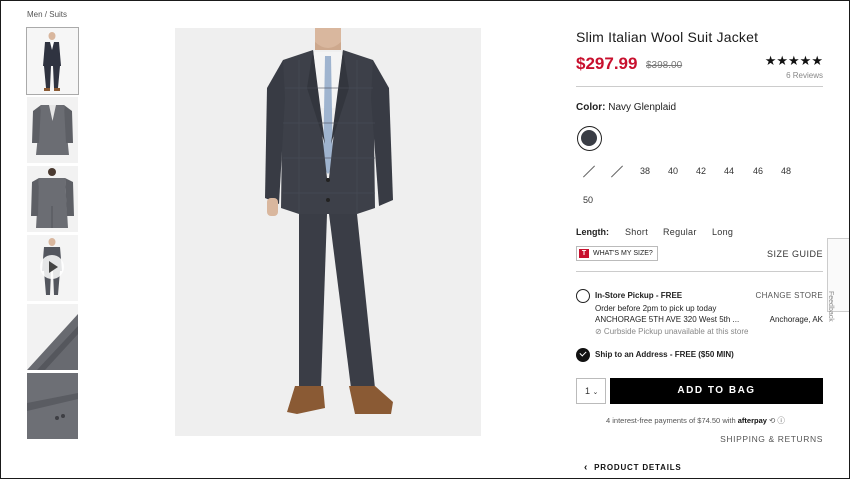  I want to click on feedback-tab: Feedback, so click(838, 280).